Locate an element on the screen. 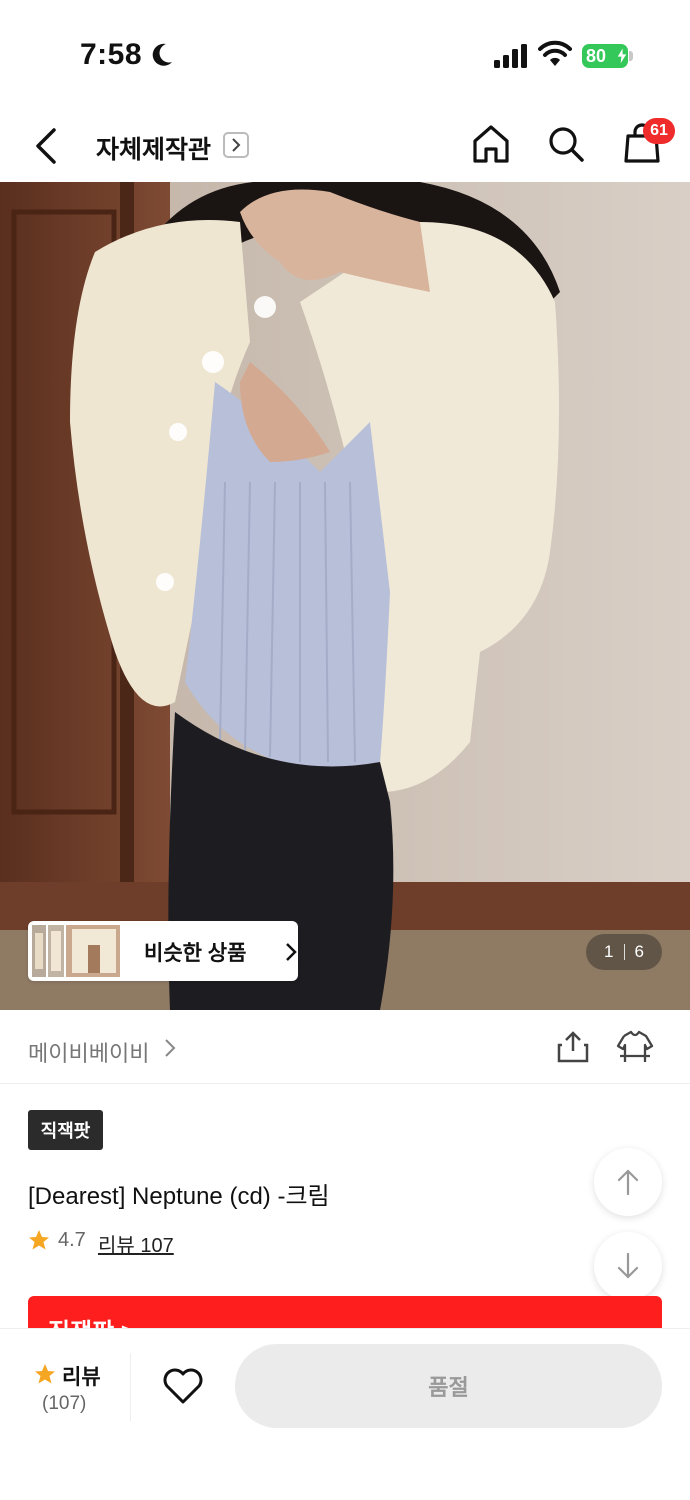 The height and width of the screenshot is (1500, 690). cart-count-badge: 61 is located at coordinates (659, 131).